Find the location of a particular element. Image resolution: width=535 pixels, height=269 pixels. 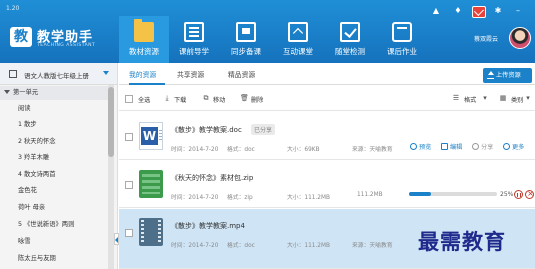

tree-item: 荷叶 母亲 is located at coordinates (54, 208).